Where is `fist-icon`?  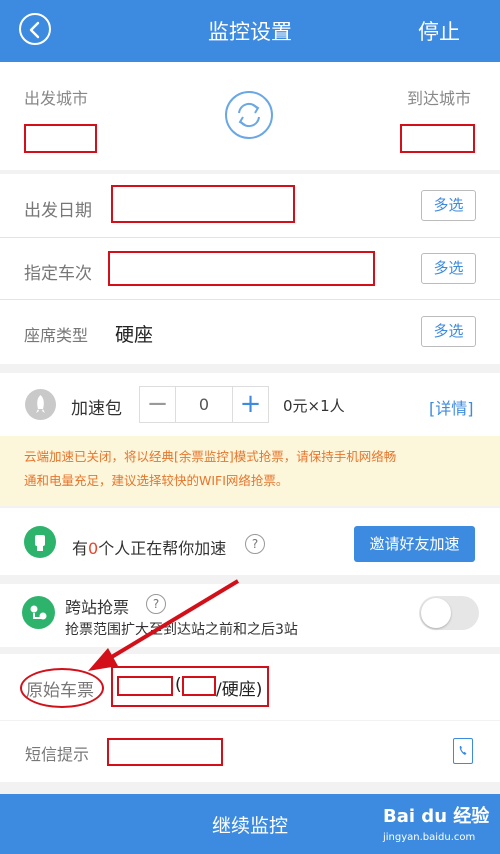
fist-icon is located at coordinates (40, 542).